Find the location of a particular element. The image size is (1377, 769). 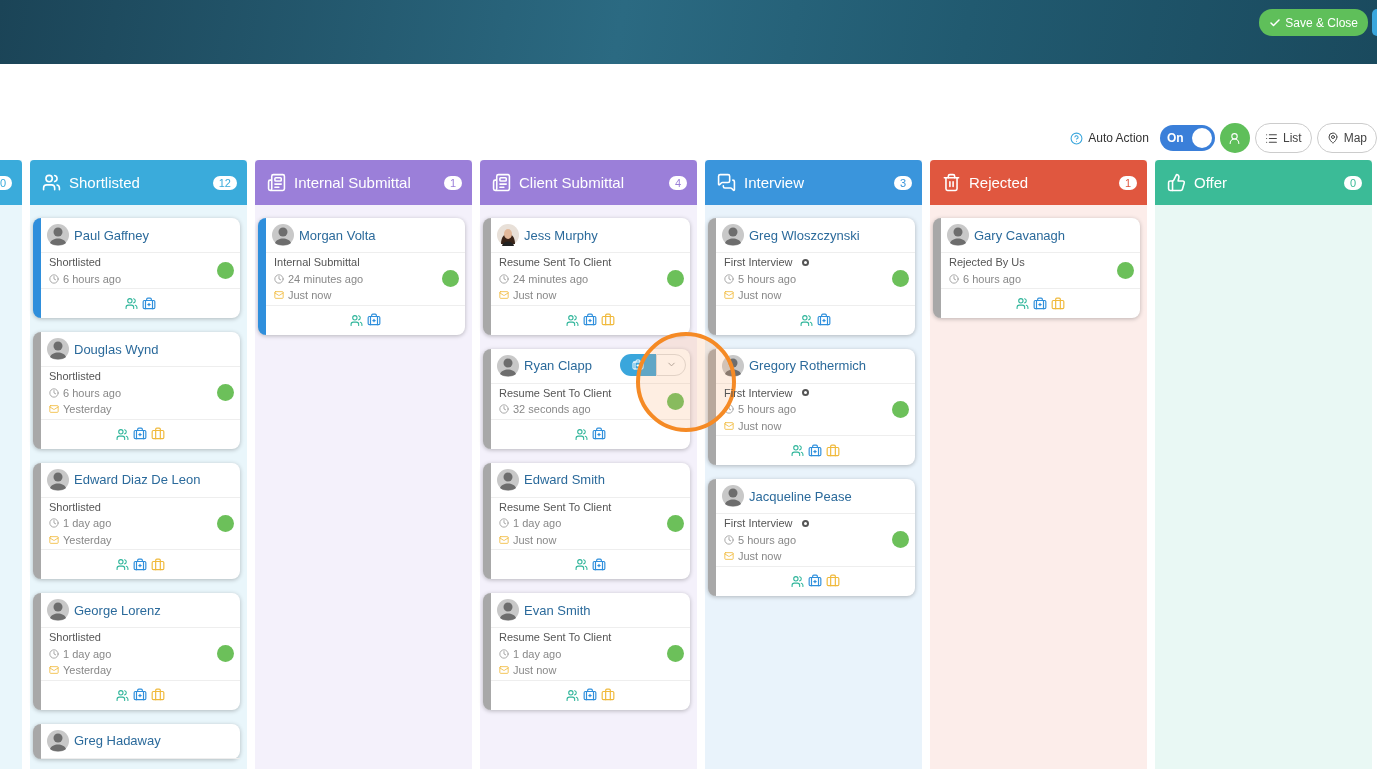

dropdown-button is located at coordinates (671, 364).